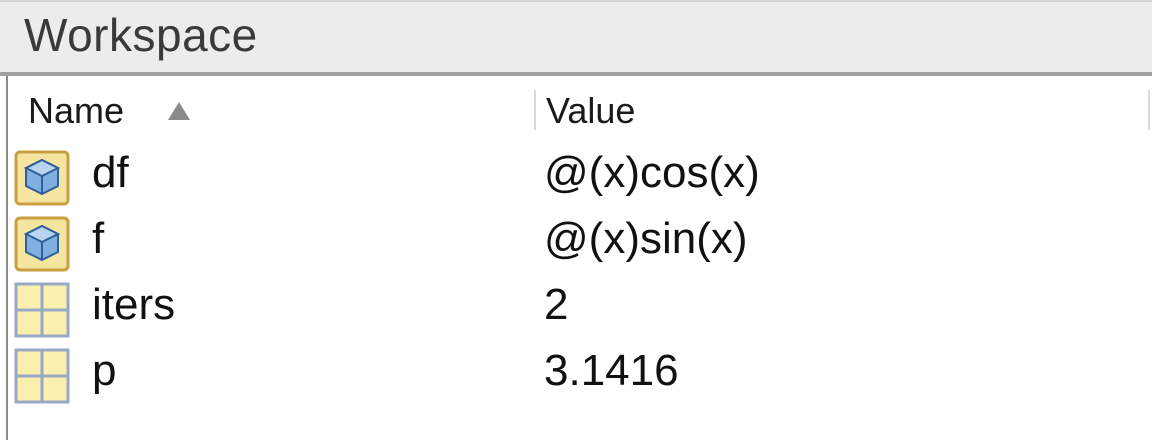 The height and width of the screenshot is (440, 1152). I want to click on variable-name: f, so click(98, 238).